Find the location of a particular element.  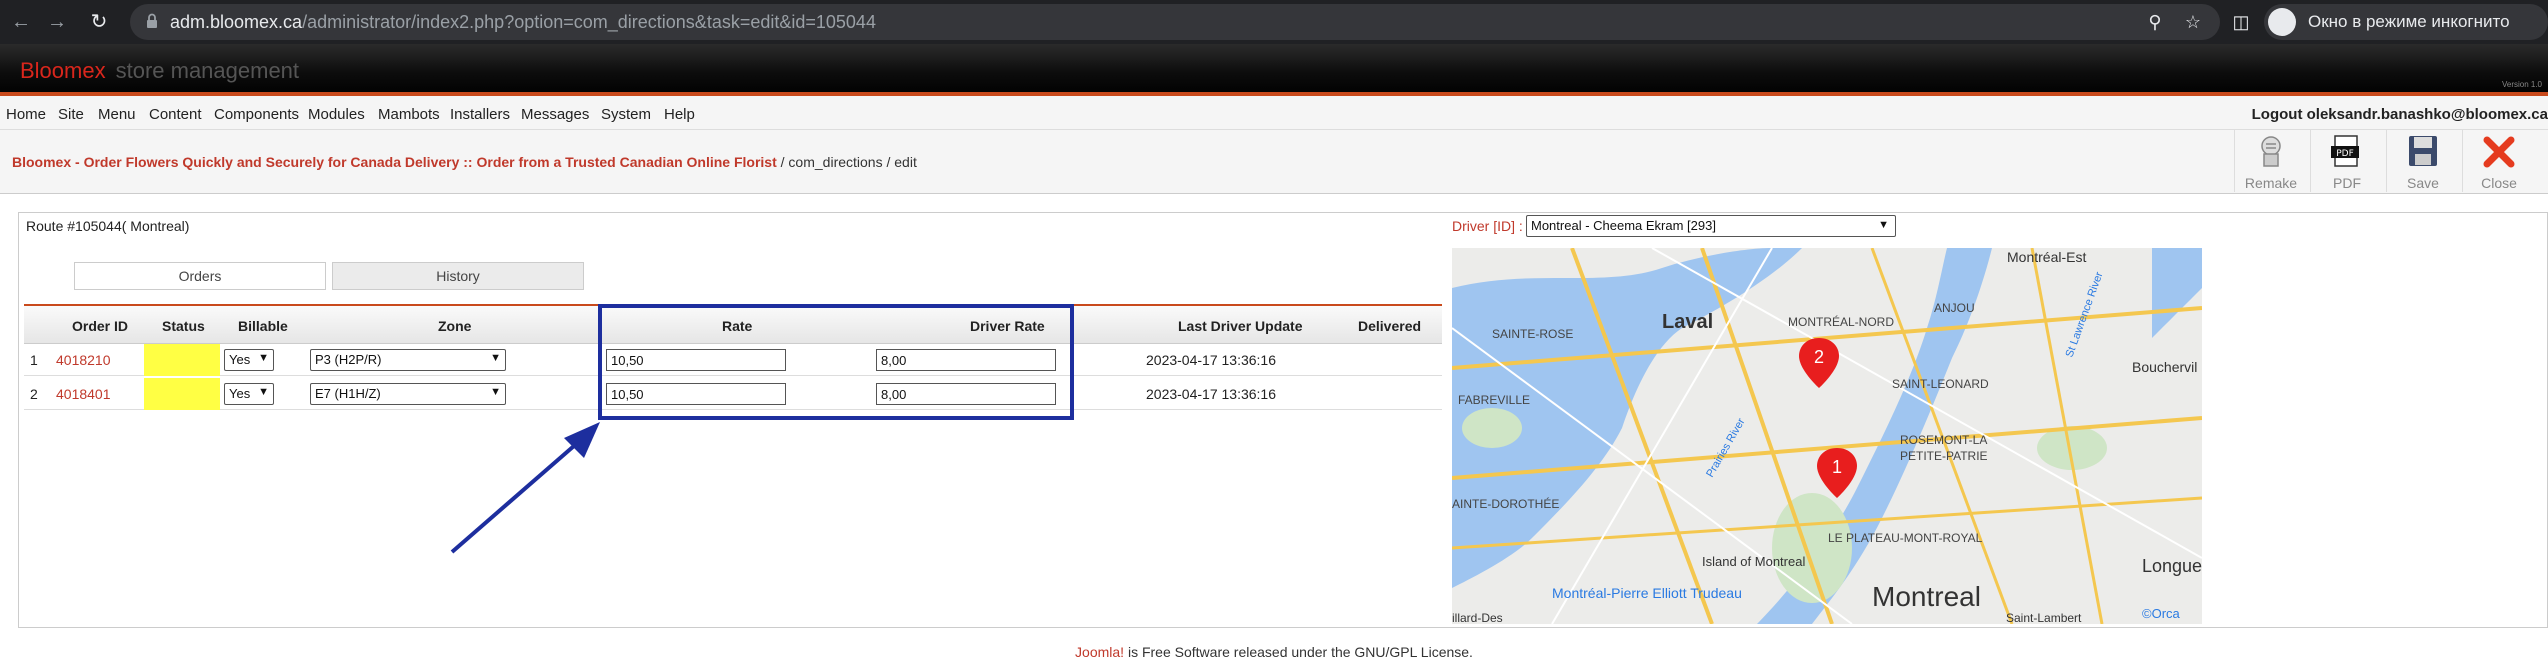

map-attribution: ©Orca is located at coordinates (2161, 613).